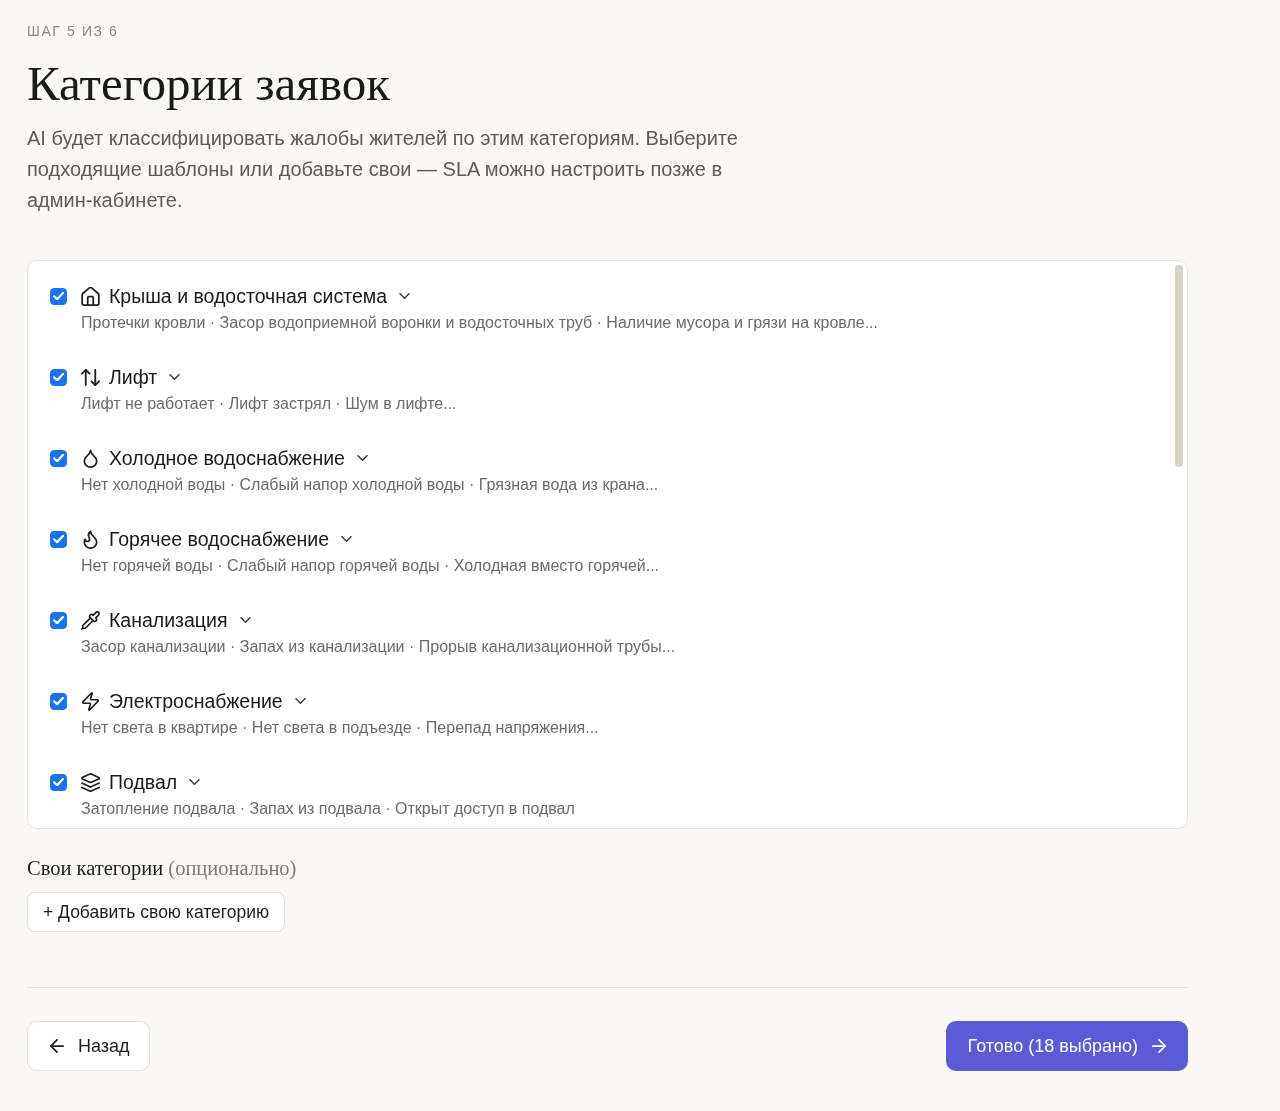 The width and height of the screenshot is (1280, 1111). I want to click on page-description: AI будет классифицировать жалобы жителей по этим категориям. Выберите подходящие шаблоны или добавьте свои — SLA можно настроить позже в админ-кабинете., so click(383, 169).